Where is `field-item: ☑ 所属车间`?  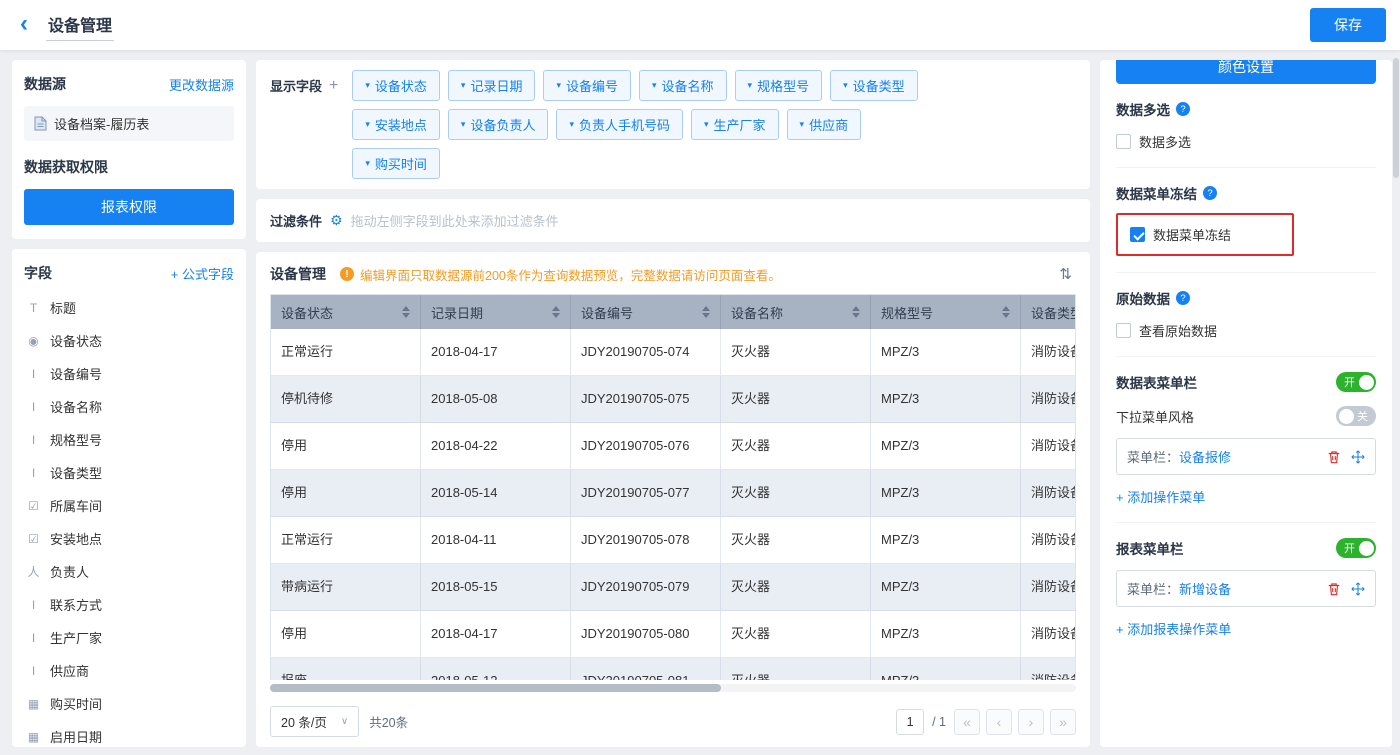
field-item: ☑ 所属车间 is located at coordinates (129, 505).